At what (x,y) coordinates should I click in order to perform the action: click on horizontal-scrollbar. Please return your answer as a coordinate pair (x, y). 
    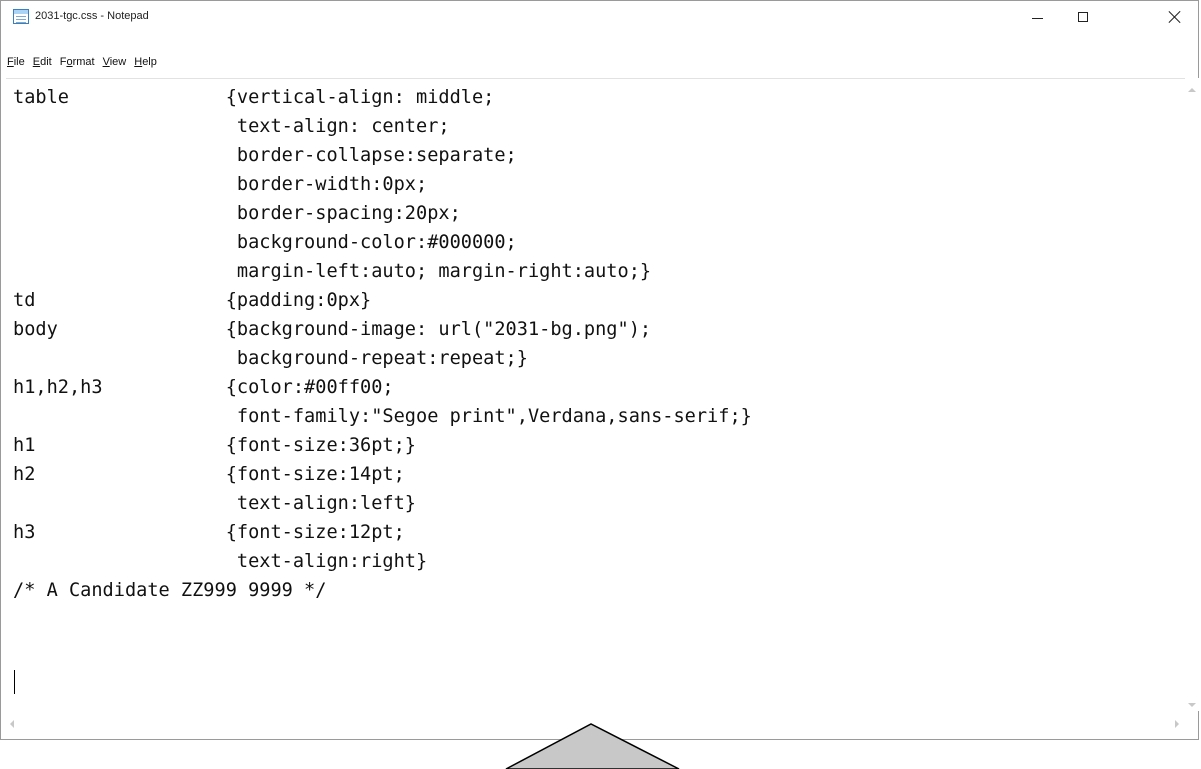
    Looking at the image, I should click on (598, 722).